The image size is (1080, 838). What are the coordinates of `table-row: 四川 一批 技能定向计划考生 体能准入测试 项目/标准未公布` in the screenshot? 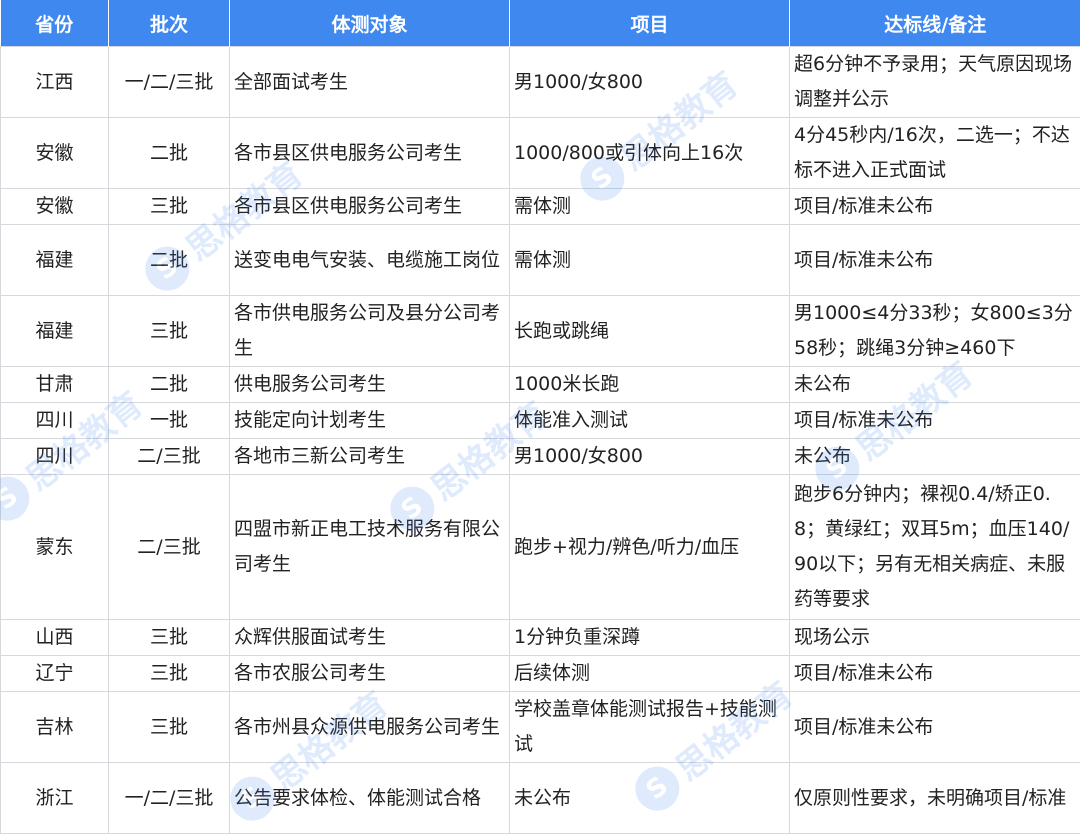 It's located at (540, 420).